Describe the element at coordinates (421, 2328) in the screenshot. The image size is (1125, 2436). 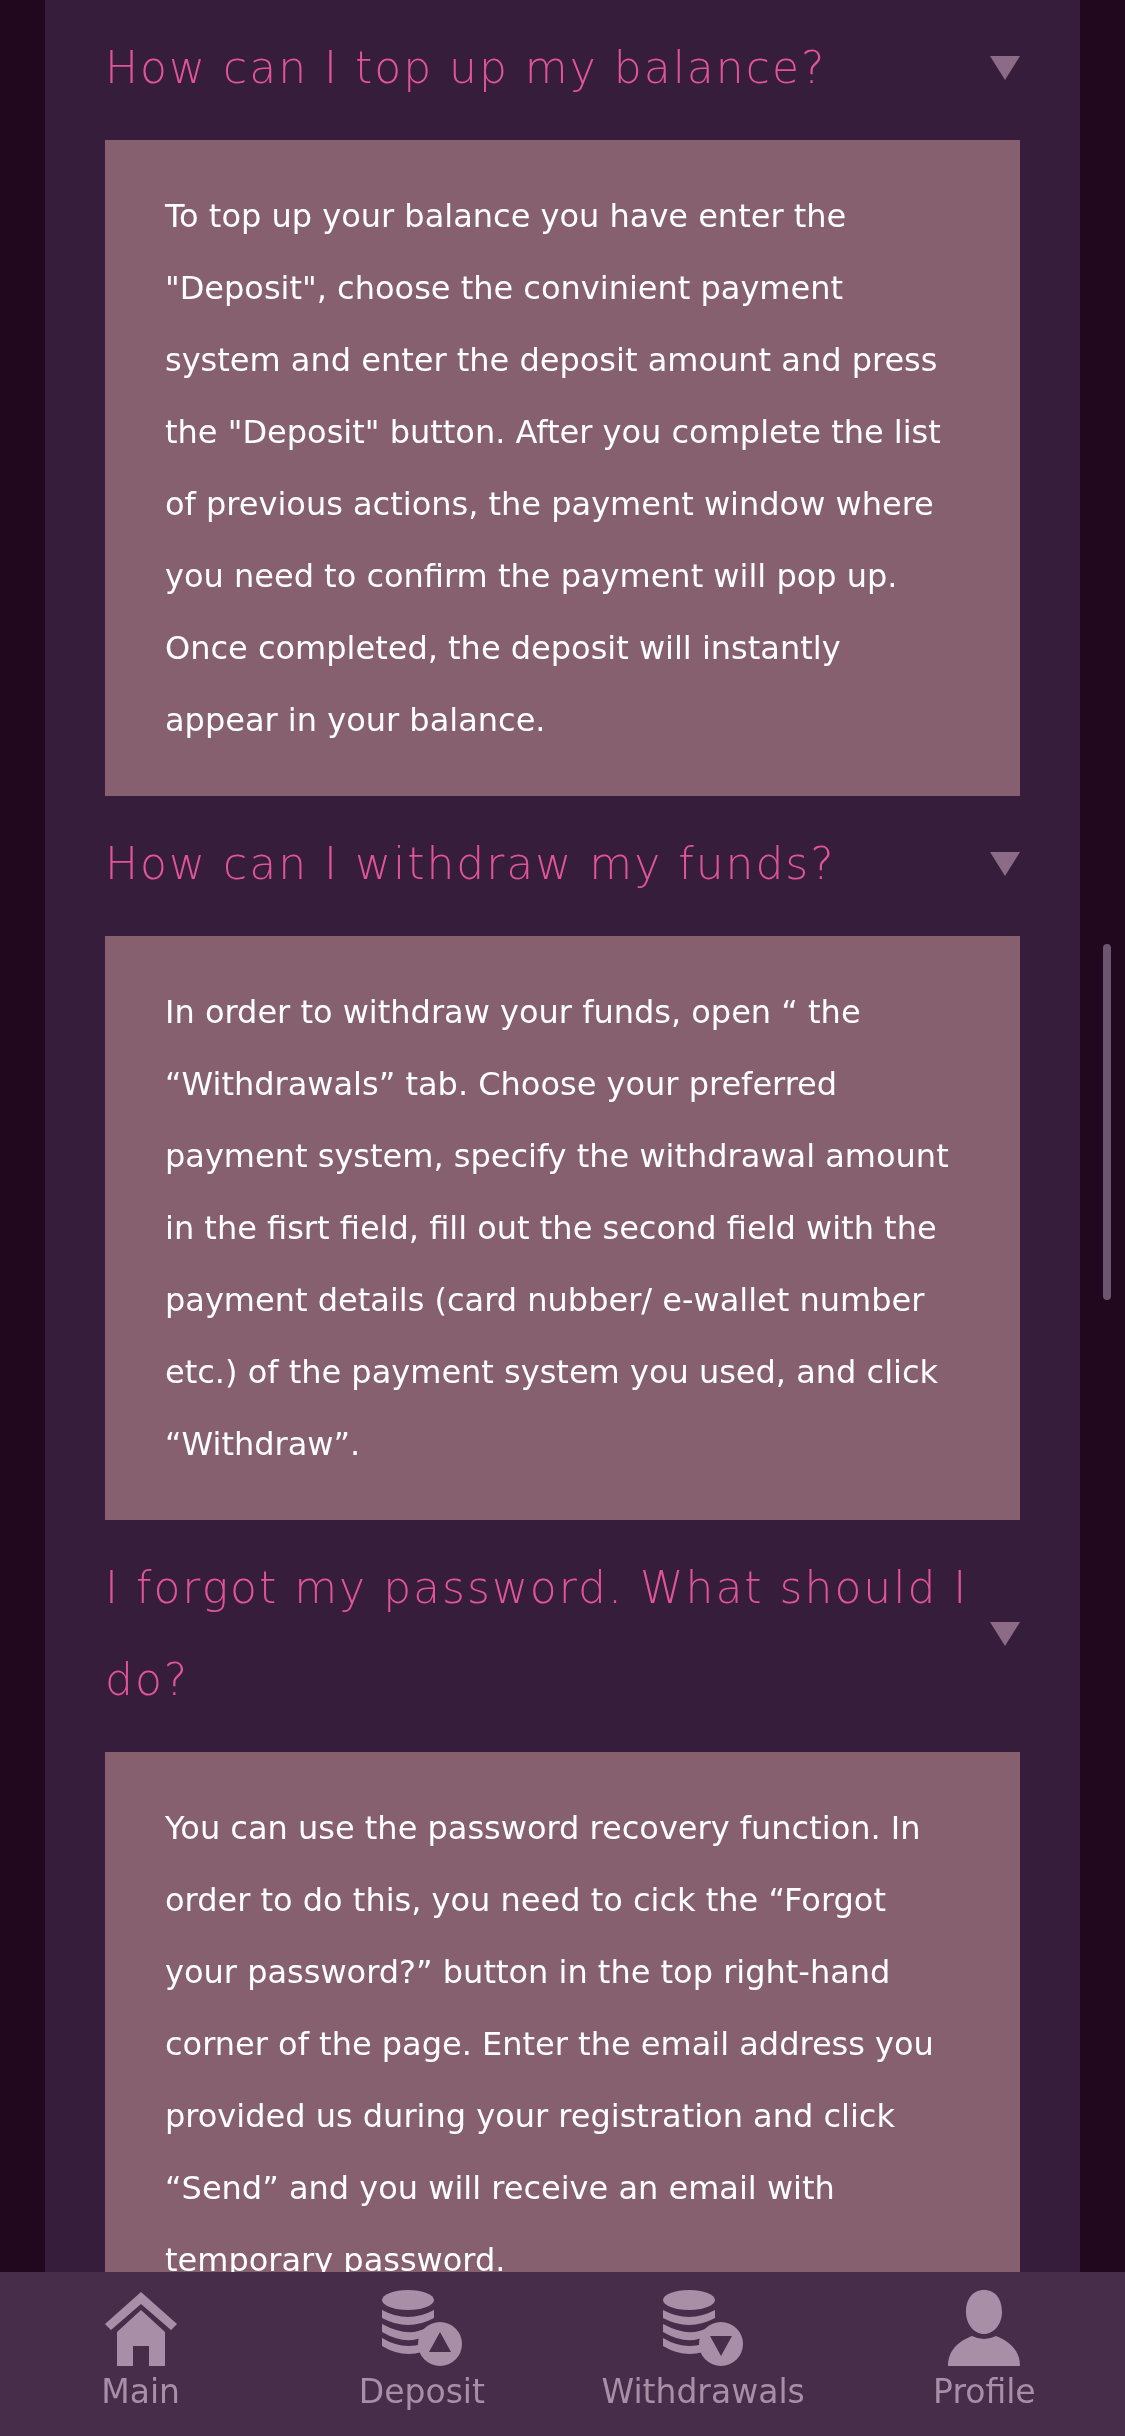
I see `coins-up-icon` at that location.